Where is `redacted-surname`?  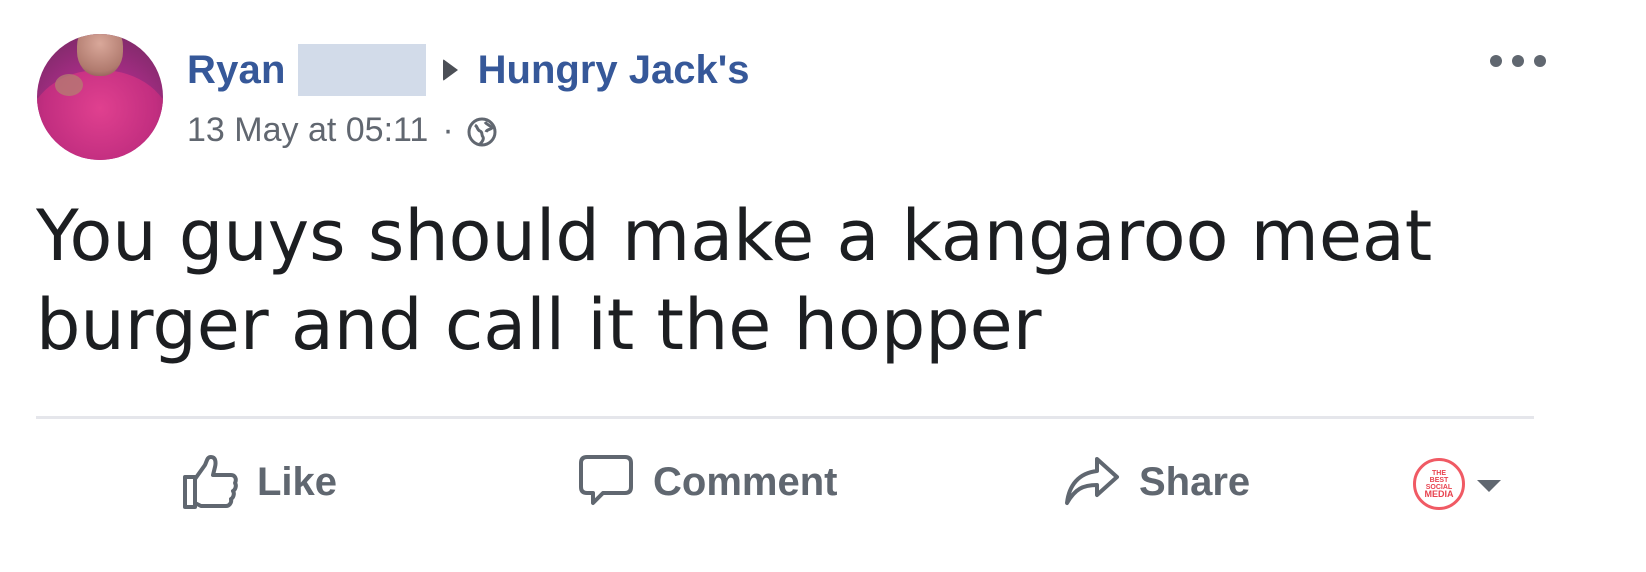 redacted-surname is located at coordinates (361, 70).